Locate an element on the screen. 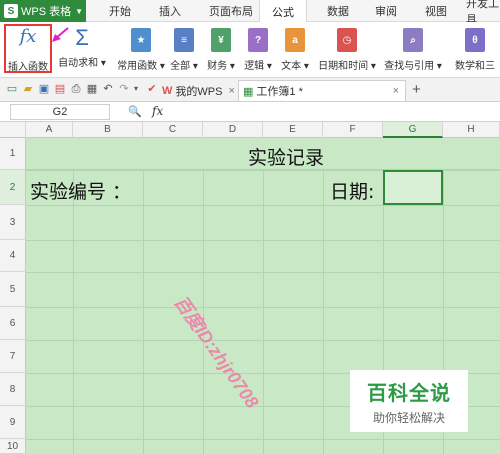 Image resolution: width=500 pixels, height=454 pixels. lookup-button: ⌕ 查找与引用 ▾ is located at coordinates (413, 49).